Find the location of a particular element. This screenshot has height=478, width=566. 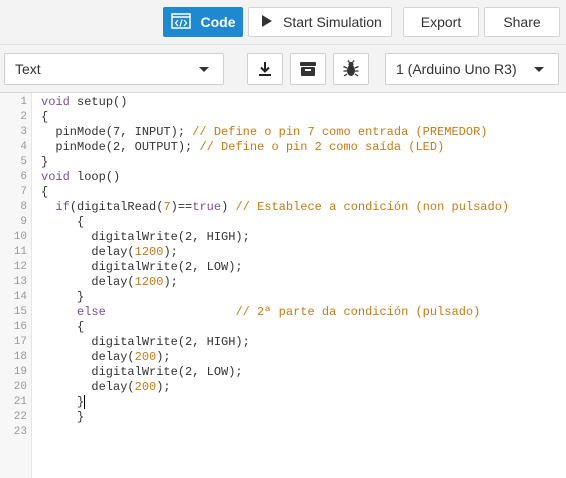

line-number: 5 is located at coordinates (23, 162).